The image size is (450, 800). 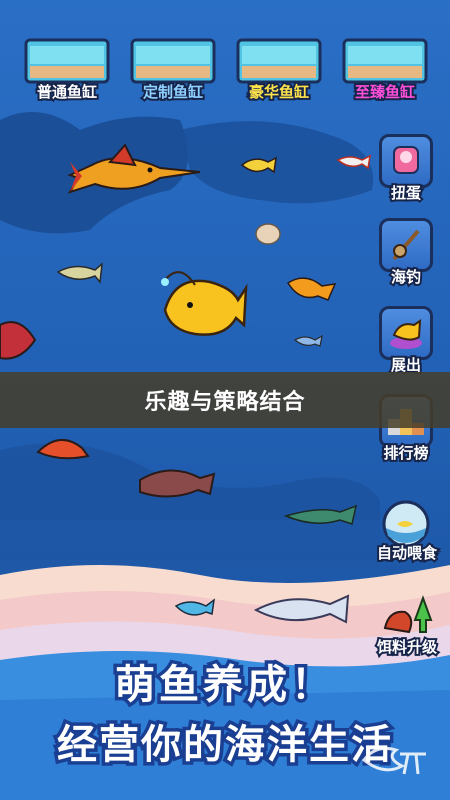 What do you see at coordinates (67, 92) in the screenshot?
I see `tank-label: 普通鱼缸` at bounding box center [67, 92].